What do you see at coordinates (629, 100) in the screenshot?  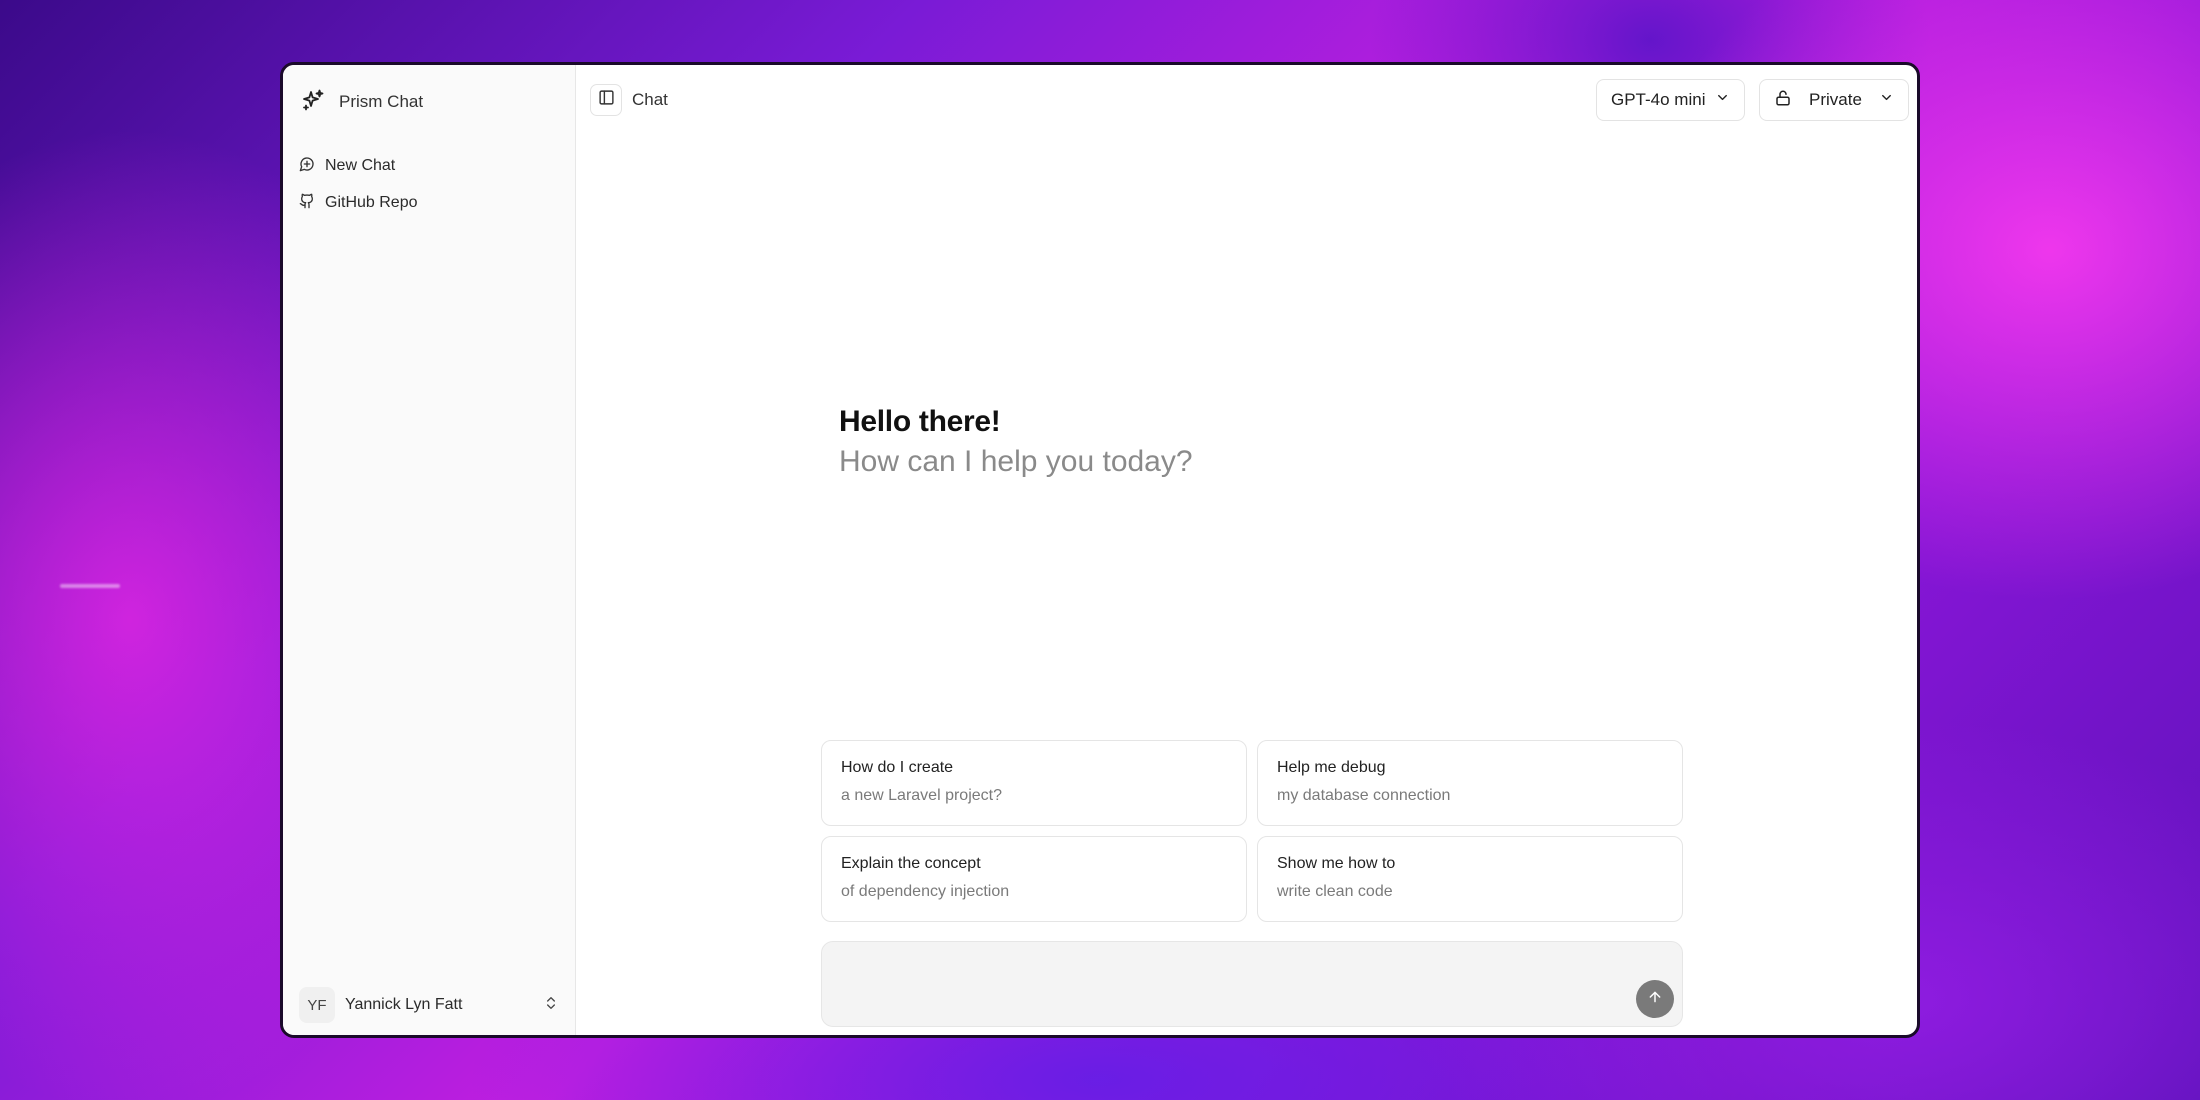 I see `topbar: Chat` at bounding box center [629, 100].